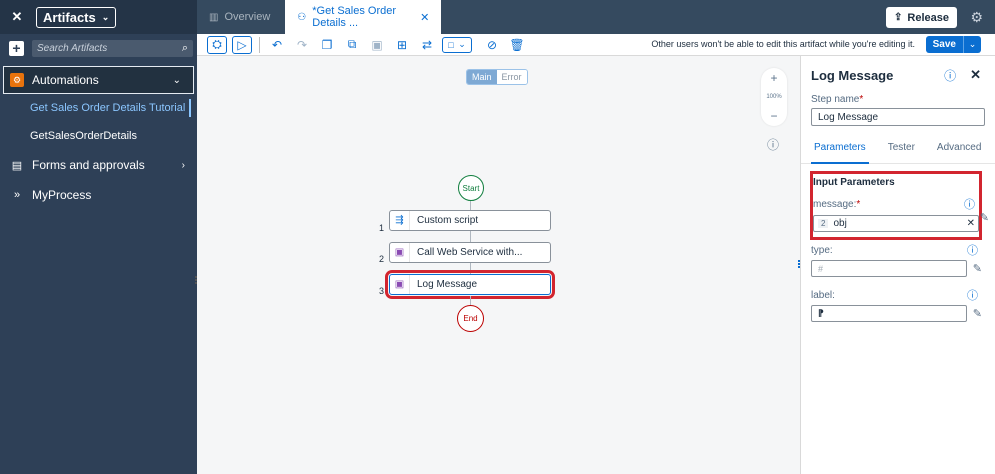 The height and width of the screenshot is (474, 995). What do you see at coordinates (944, 44) in the screenshot?
I see `save-button: Save` at bounding box center [944, 44].